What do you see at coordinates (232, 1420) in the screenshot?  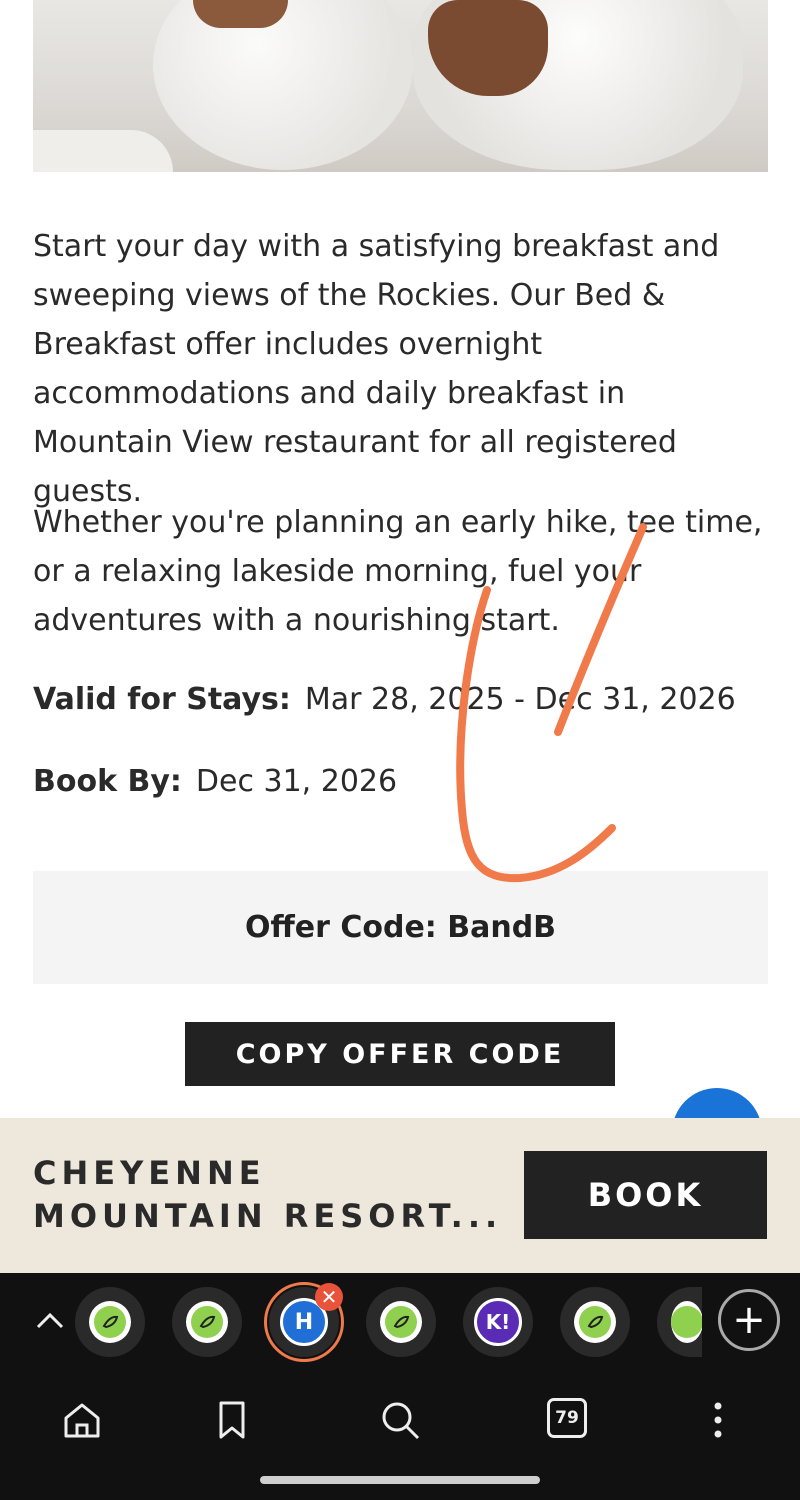 I see `bookmark-icon` at bounding box center [232, 1420].